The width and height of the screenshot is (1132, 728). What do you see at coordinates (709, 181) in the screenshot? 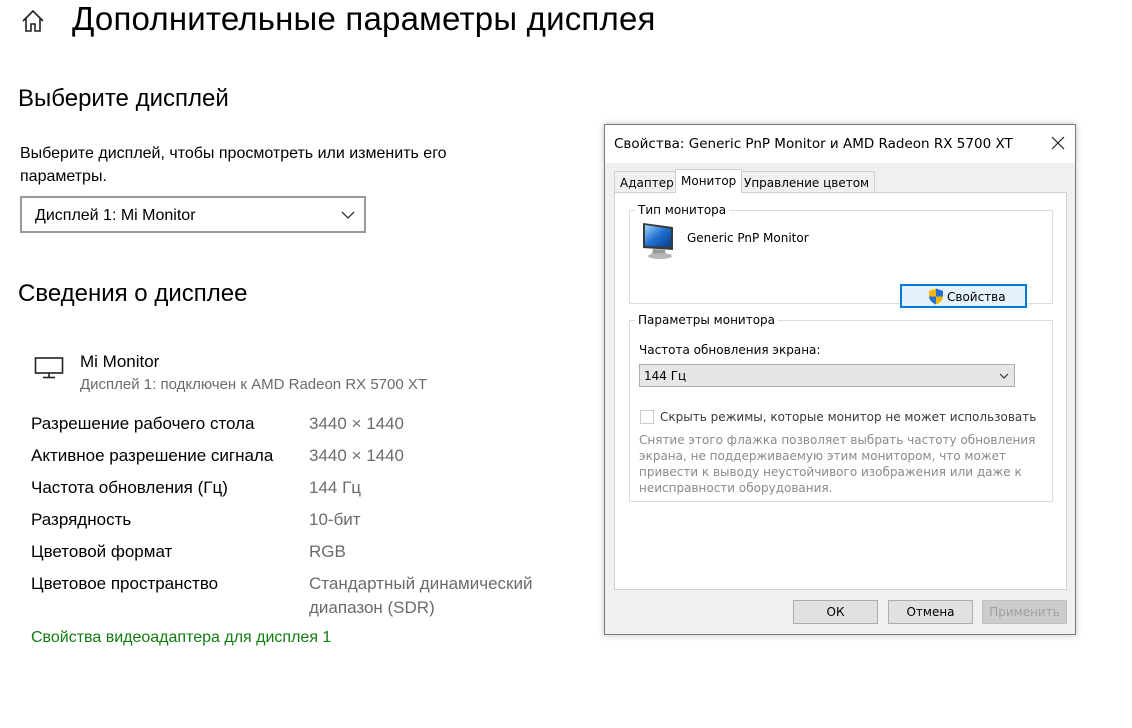
I see `tab-monitor: Монитор` at bounding box center [709, 181].